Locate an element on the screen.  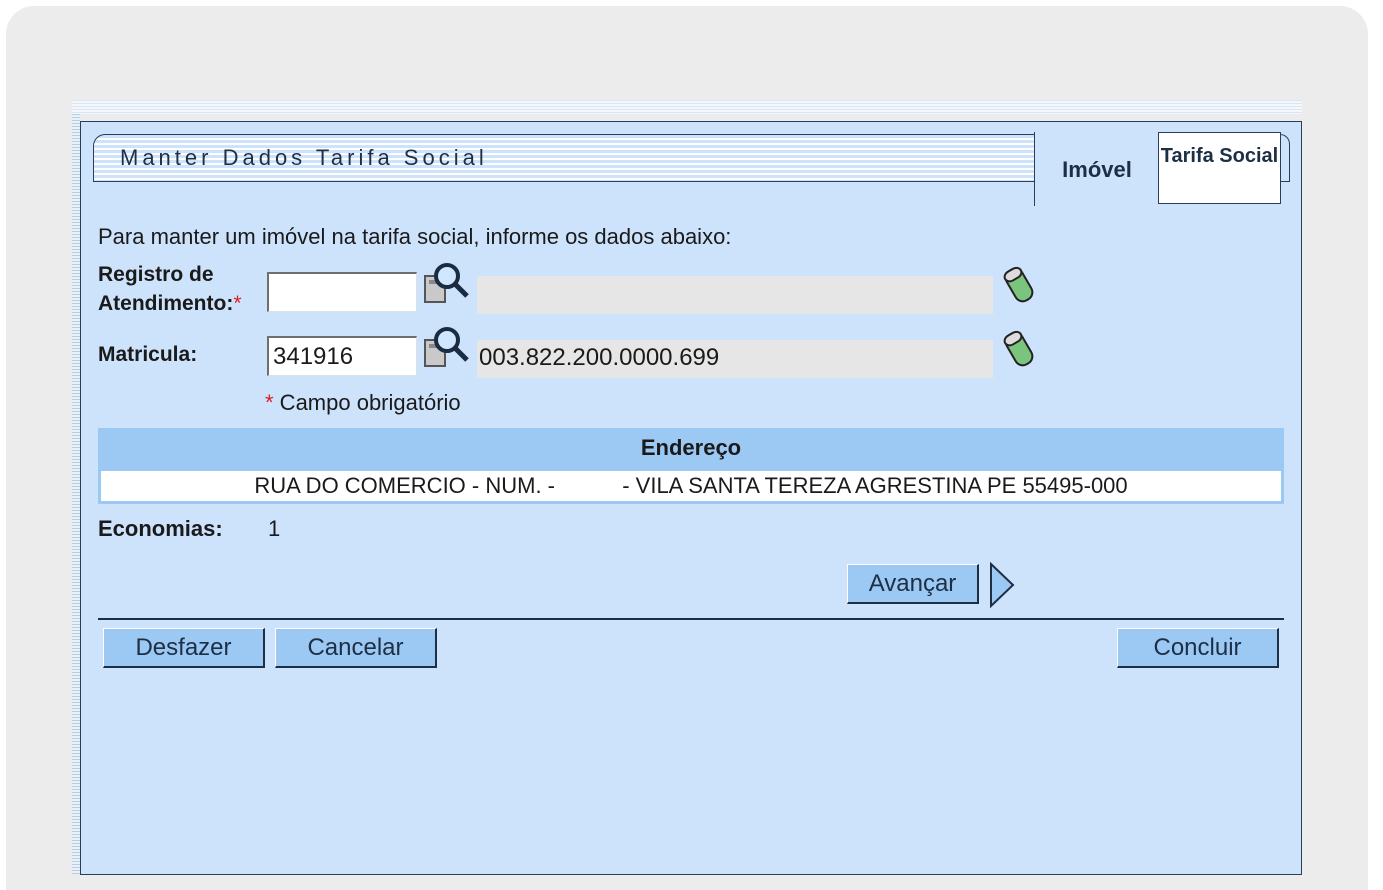
desfazer-button: Desfazer is located at coordinates (184, 648).